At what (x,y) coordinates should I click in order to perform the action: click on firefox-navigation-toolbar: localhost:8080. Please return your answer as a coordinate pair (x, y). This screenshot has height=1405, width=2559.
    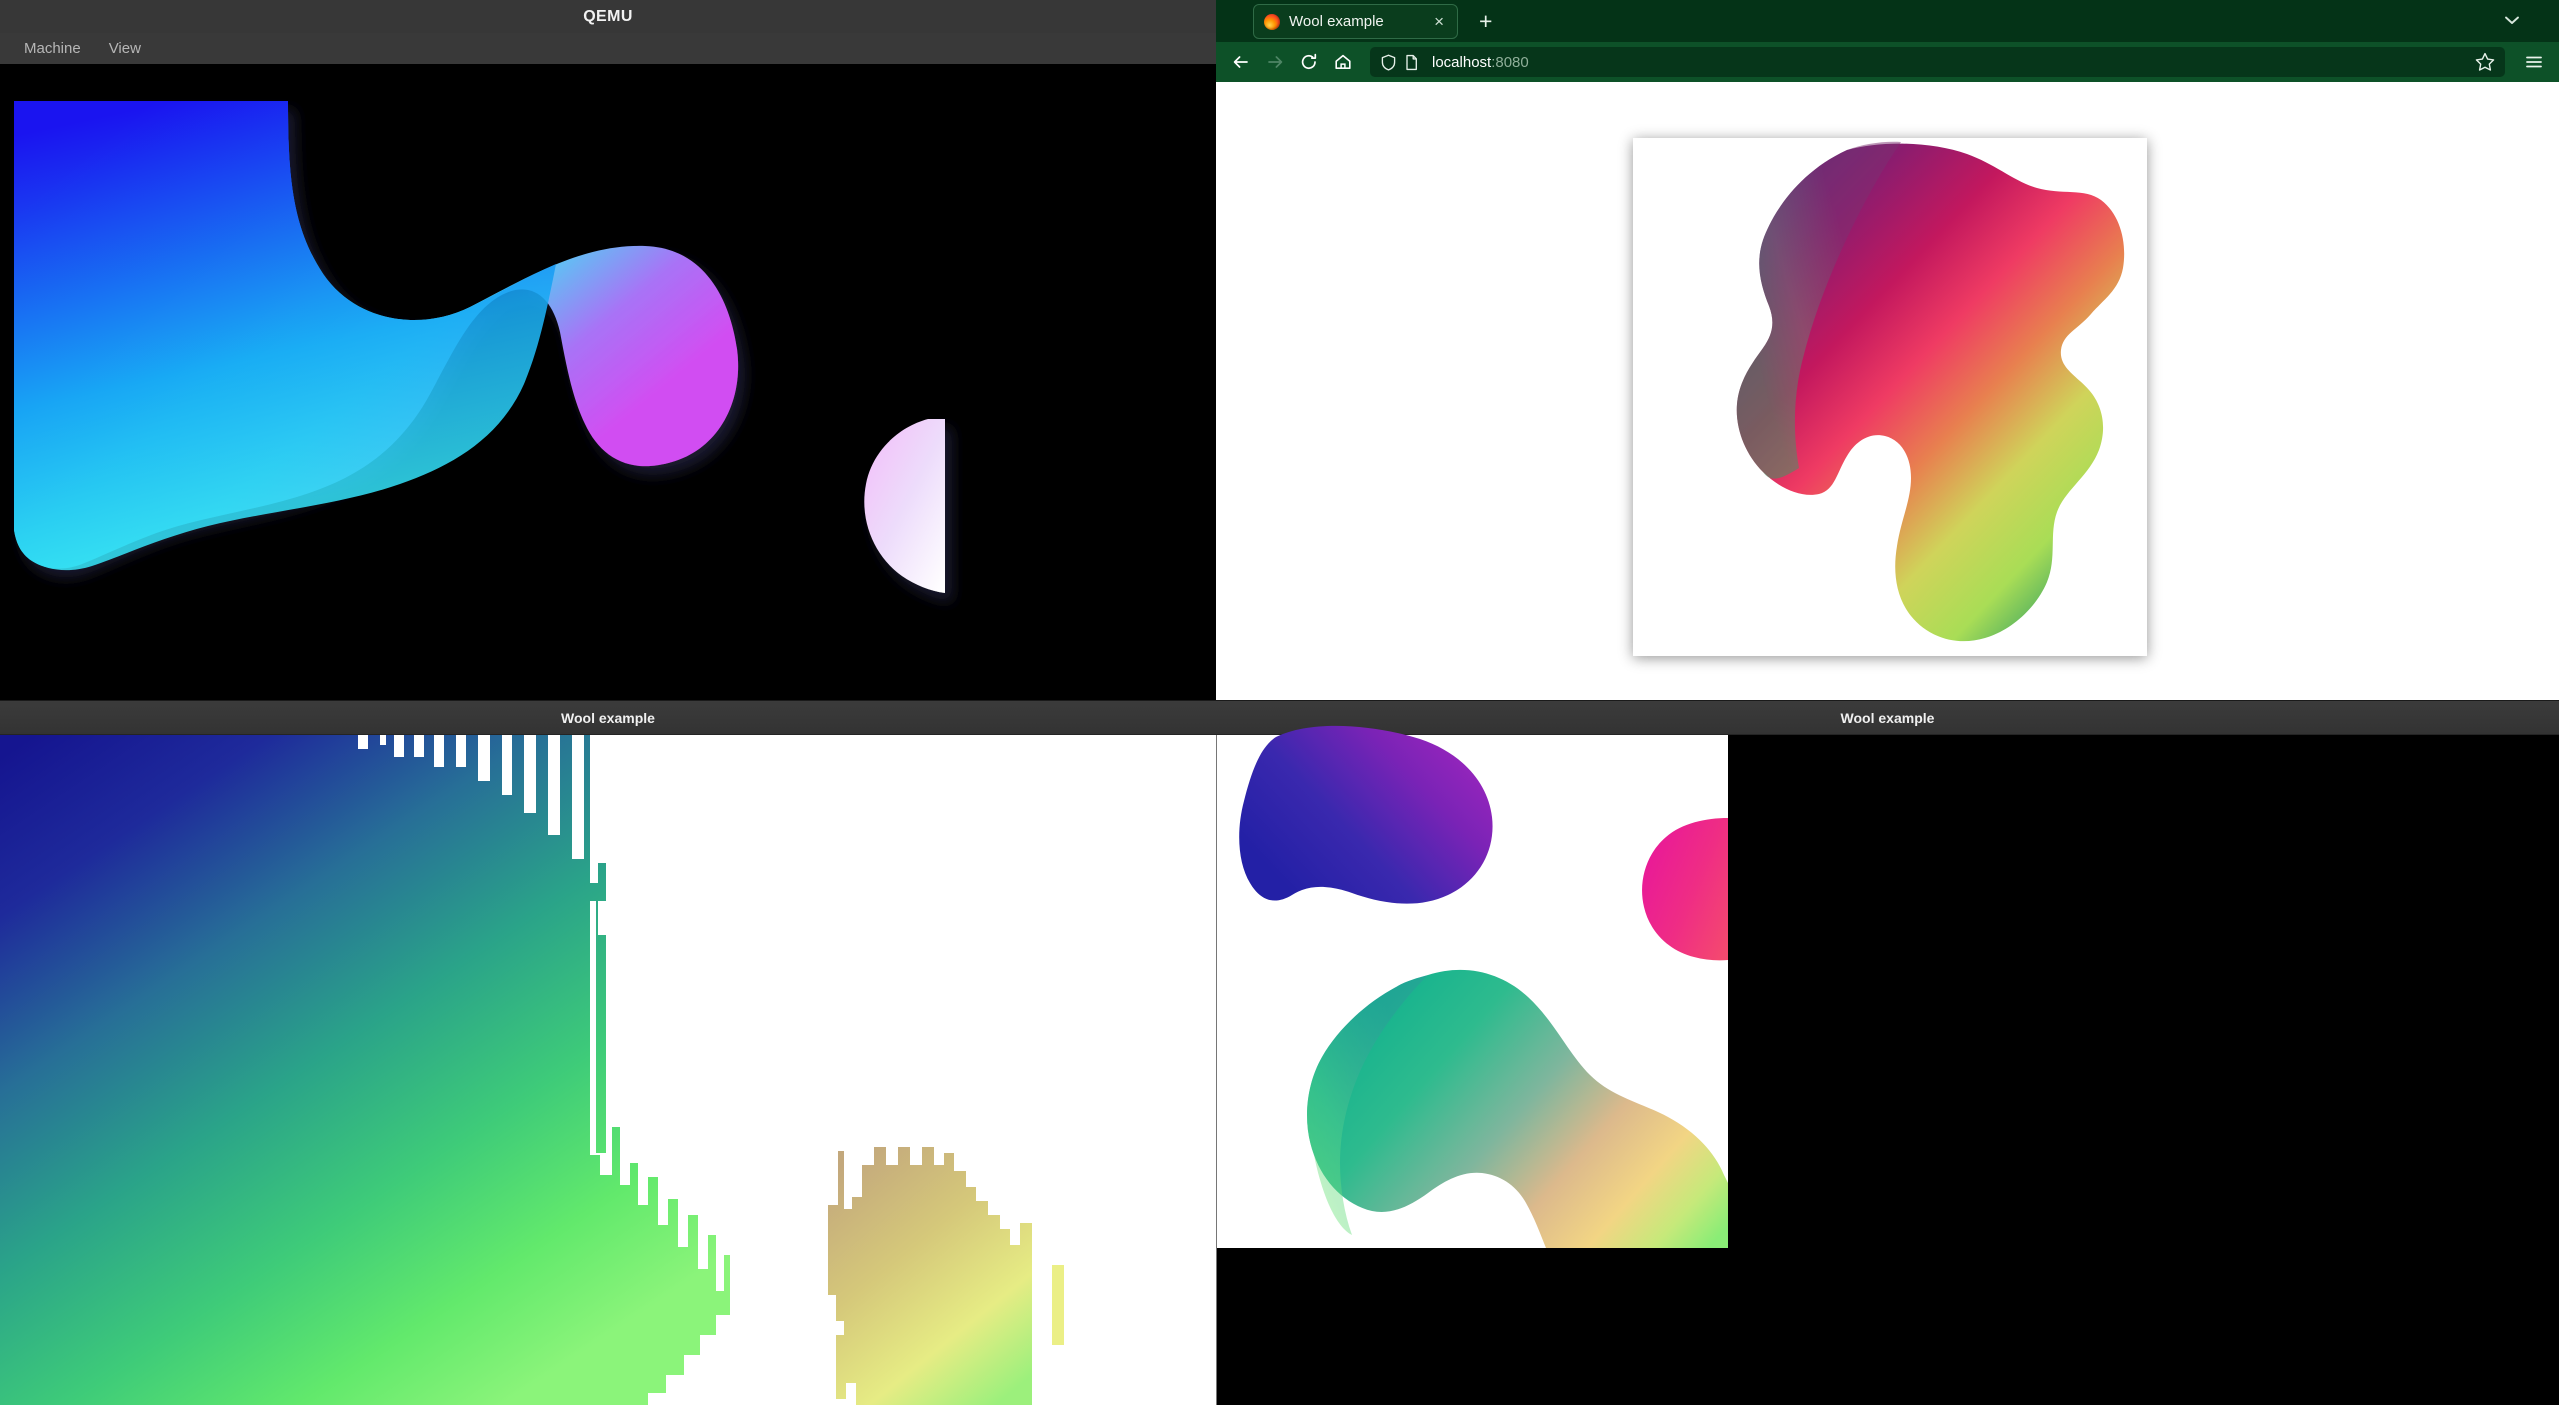
    Looking at the image, I should click on (1887, 62).